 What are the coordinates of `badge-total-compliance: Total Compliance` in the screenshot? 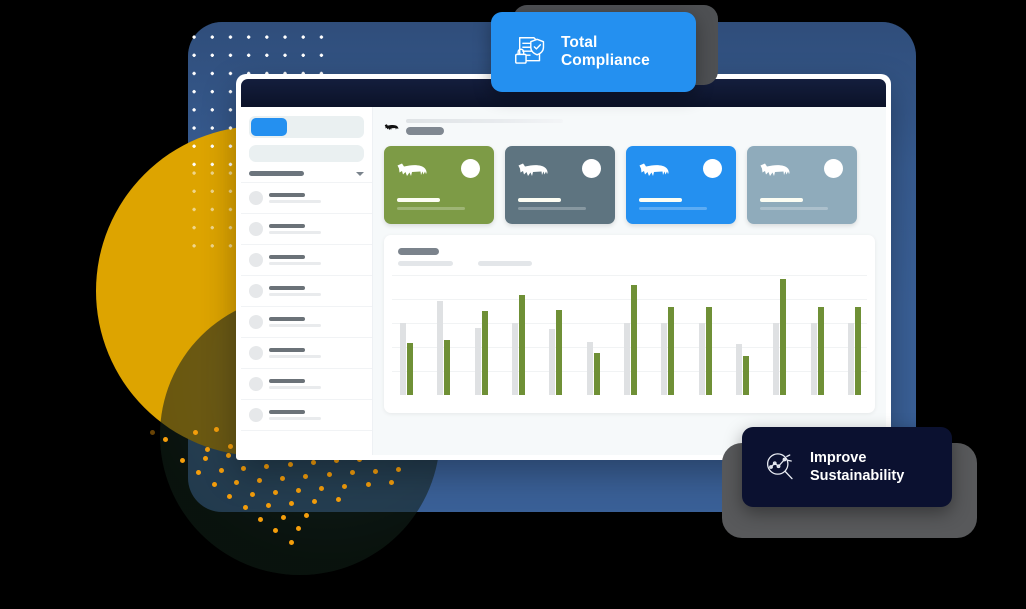 It's located at (593, 52).